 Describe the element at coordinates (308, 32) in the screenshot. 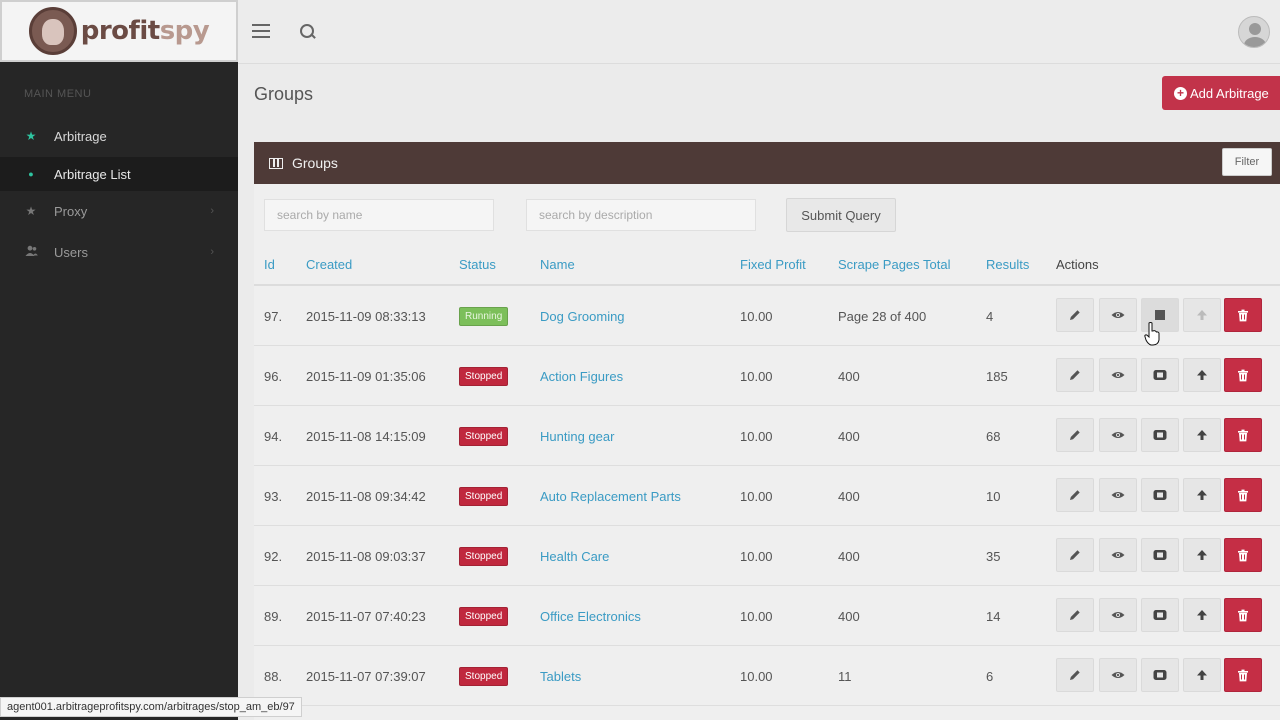

I see `search-icon` at that location.